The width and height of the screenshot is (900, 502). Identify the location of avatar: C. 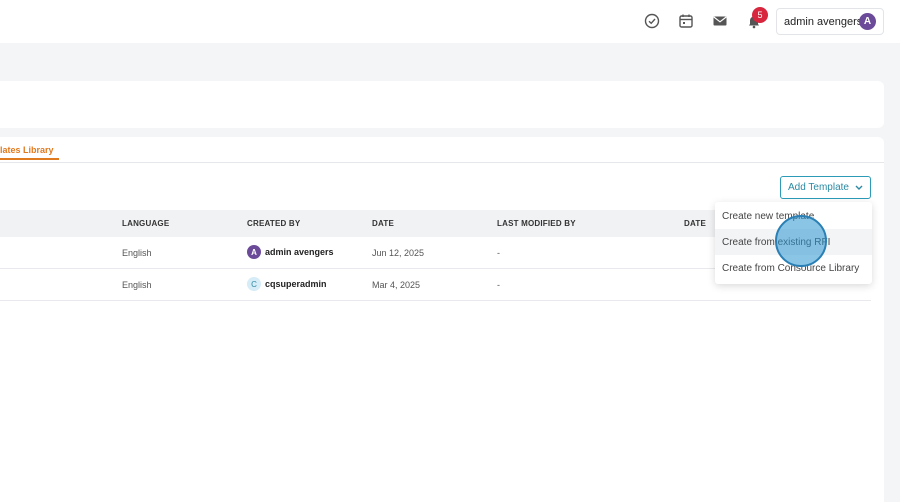
(254, 284).